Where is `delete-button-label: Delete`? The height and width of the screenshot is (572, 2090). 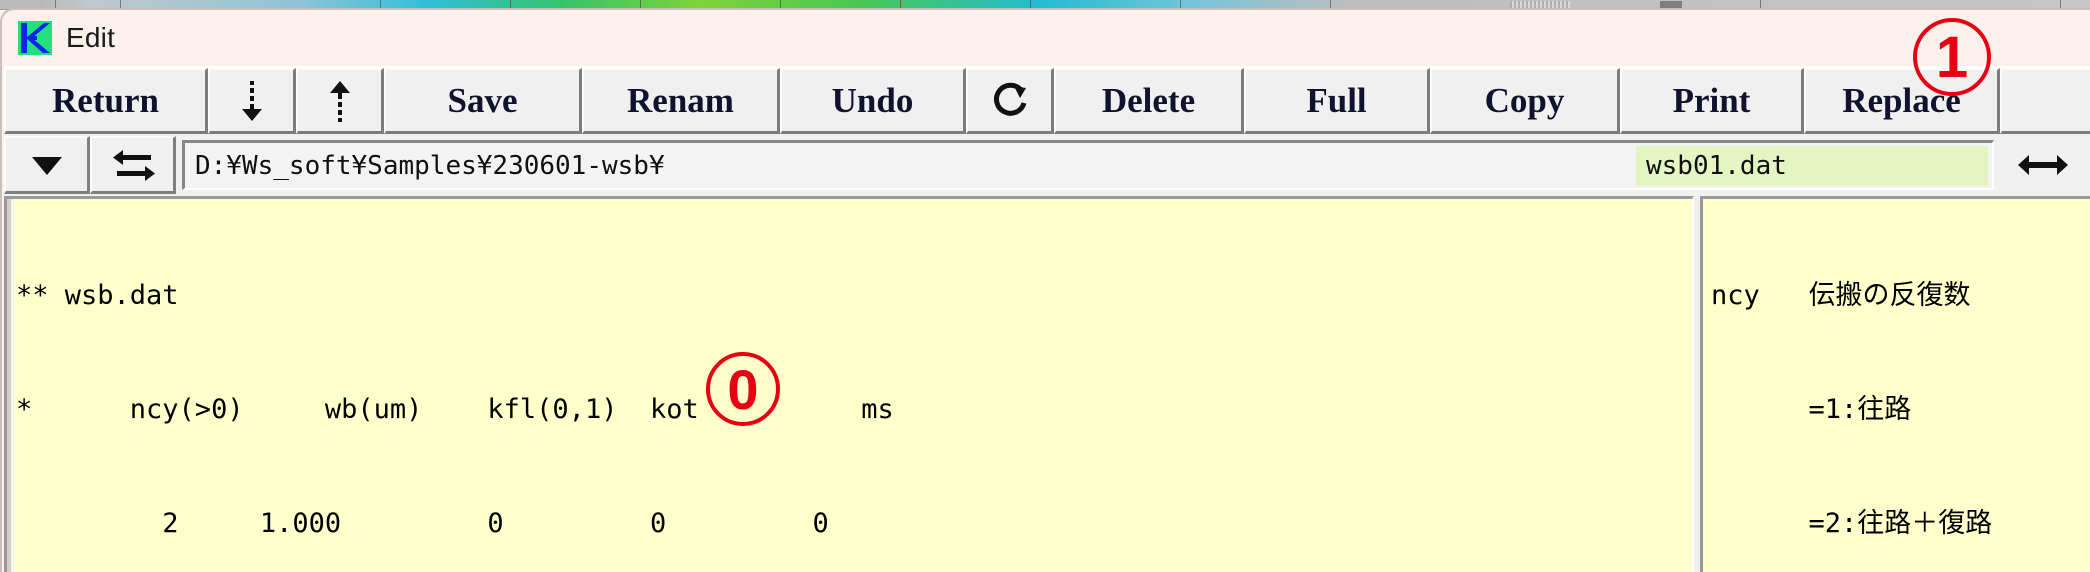 delete-button-label: Delete is located at coordinates (1148, 100).